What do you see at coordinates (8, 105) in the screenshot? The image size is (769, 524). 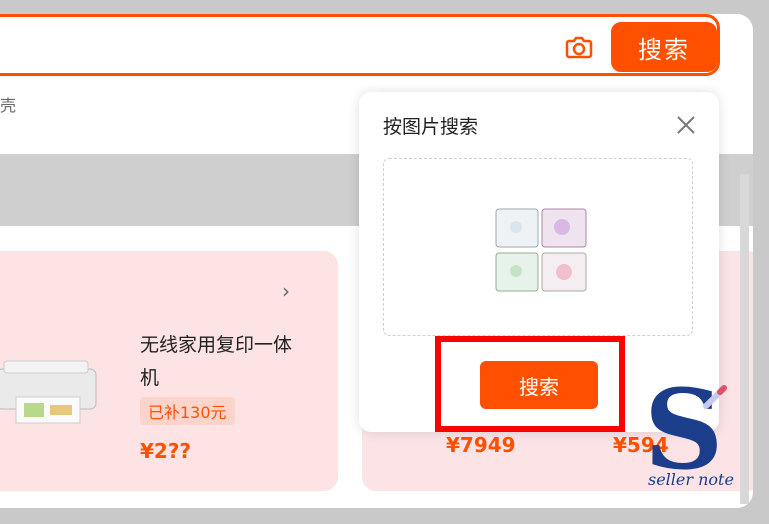 I see `search-hint: 壳` at bounding box center [8, 105].